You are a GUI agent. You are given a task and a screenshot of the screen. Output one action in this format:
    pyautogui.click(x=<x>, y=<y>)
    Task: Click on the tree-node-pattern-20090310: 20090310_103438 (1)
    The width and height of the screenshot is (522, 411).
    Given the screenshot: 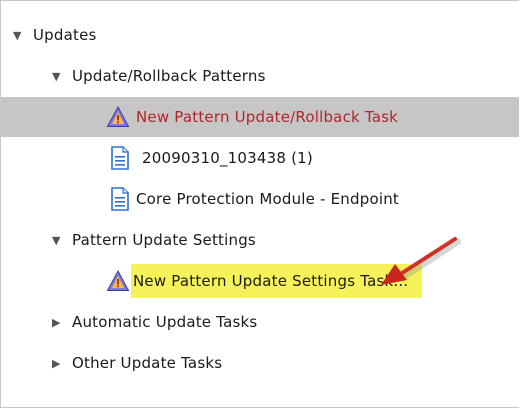 What is the action you would take?
    pyautogui.click(x=260, y=158)
    